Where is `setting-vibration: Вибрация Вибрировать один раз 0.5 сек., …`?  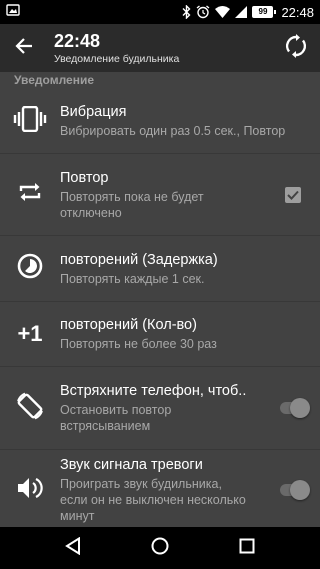 setting-vibration: Вибрация Вибрировать один раз 0.5 сек., … is located at coordinates (160, 121).